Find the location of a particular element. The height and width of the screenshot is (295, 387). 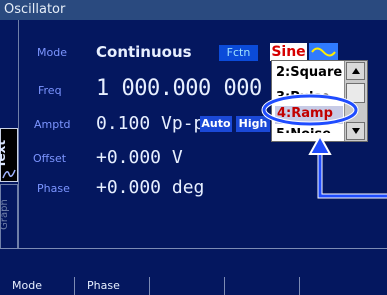

amptd-label: Amptd is located at coordinates (52, 124).